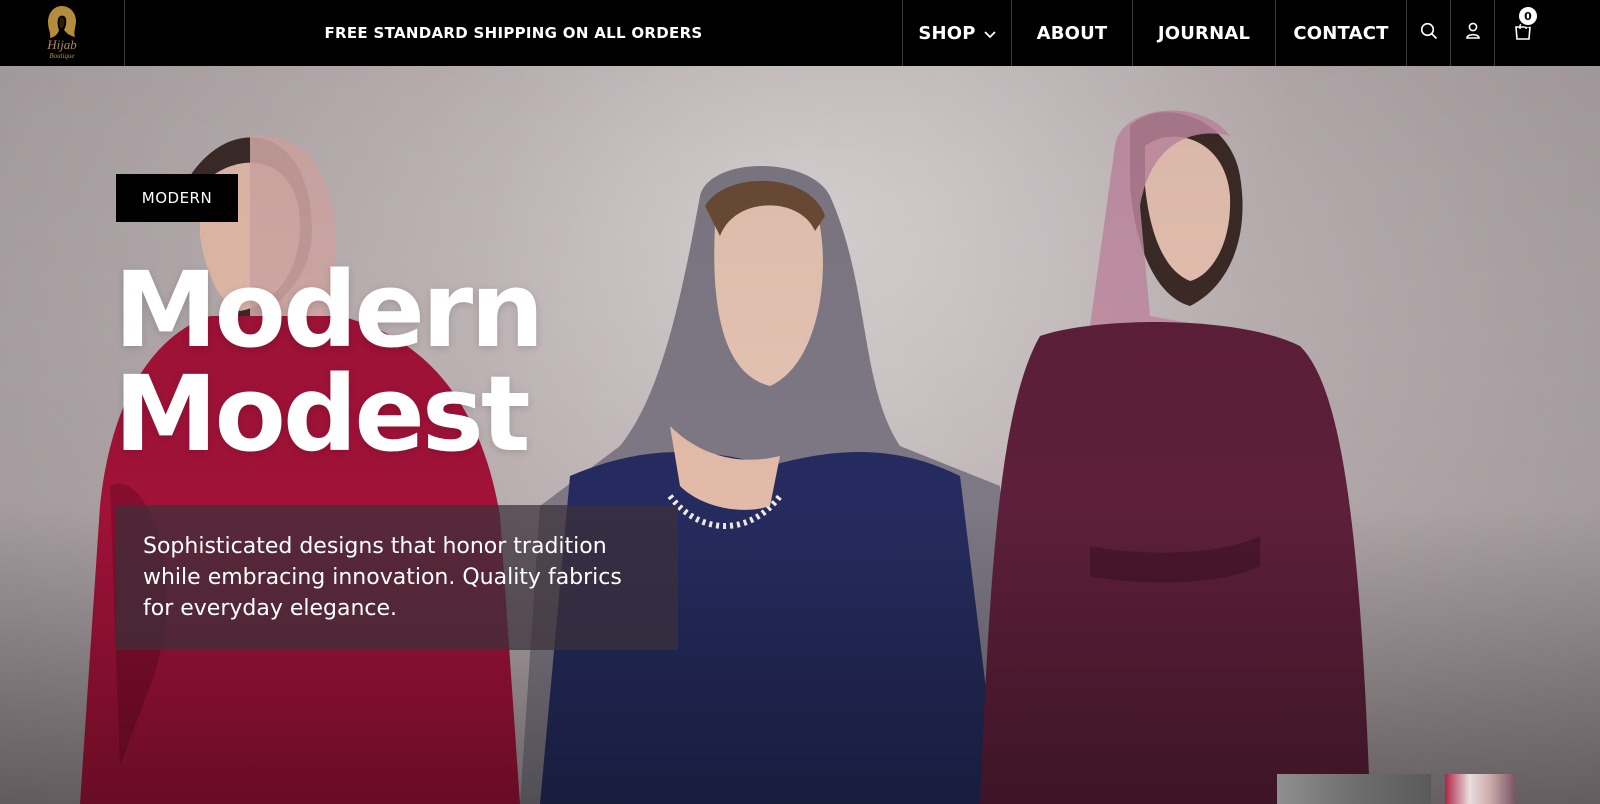 The image size is (1600, 804). What do you see at coordinates (61, 44) in the screenshot?
I see `svg-text: Hijab` at bounding box center [61, 44].